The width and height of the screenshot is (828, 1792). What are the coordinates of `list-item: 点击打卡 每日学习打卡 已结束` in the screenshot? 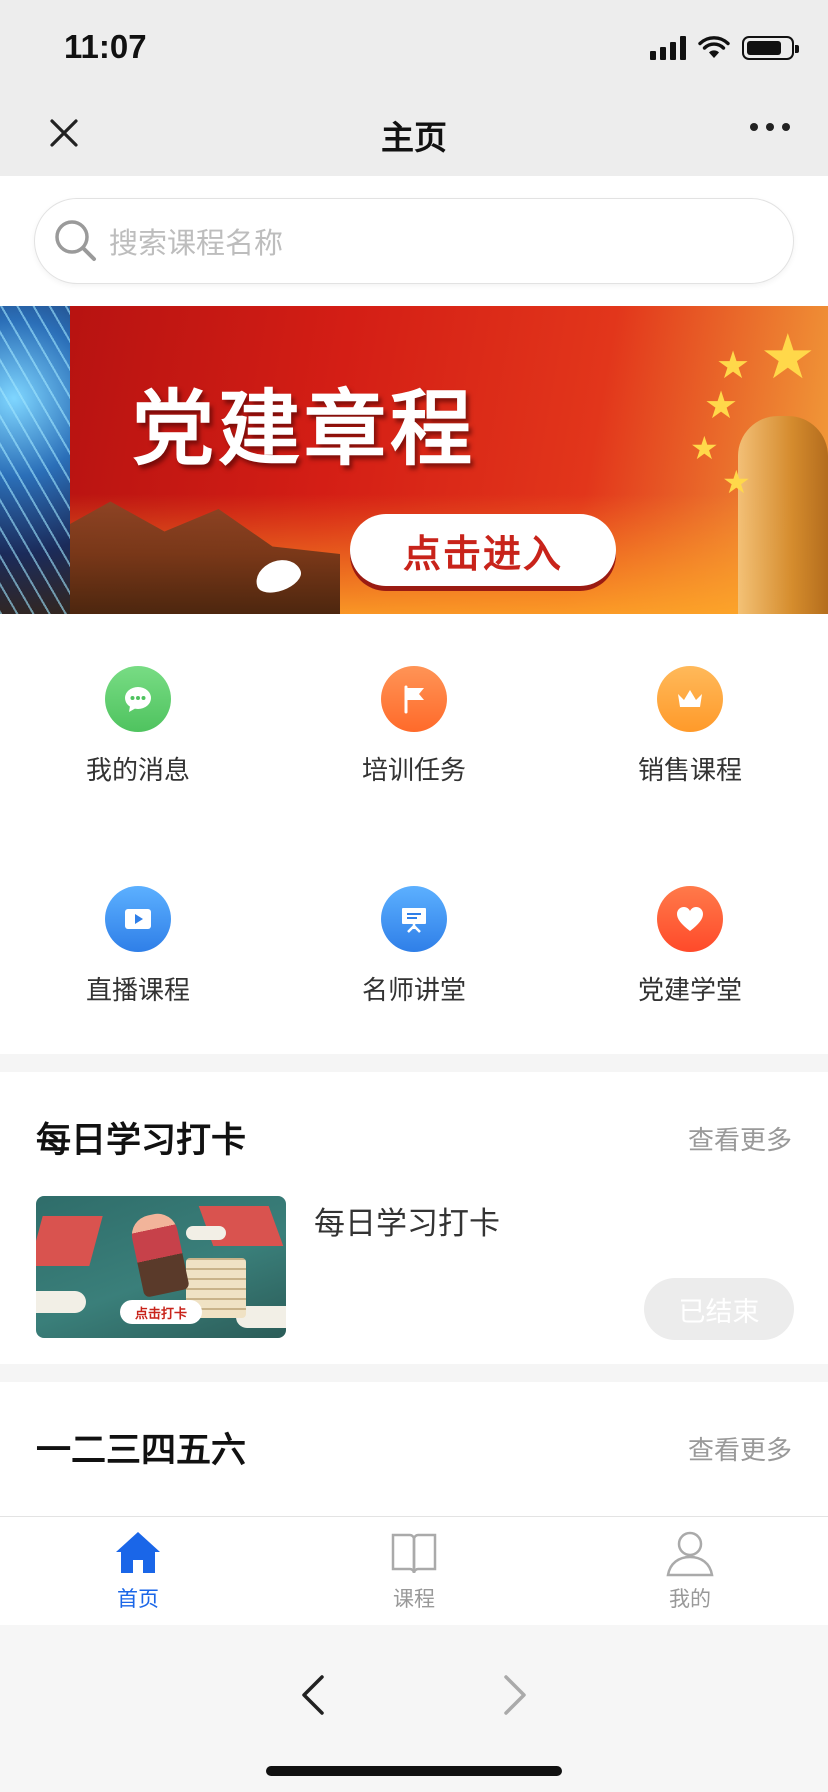 It's located at (414, 1280).